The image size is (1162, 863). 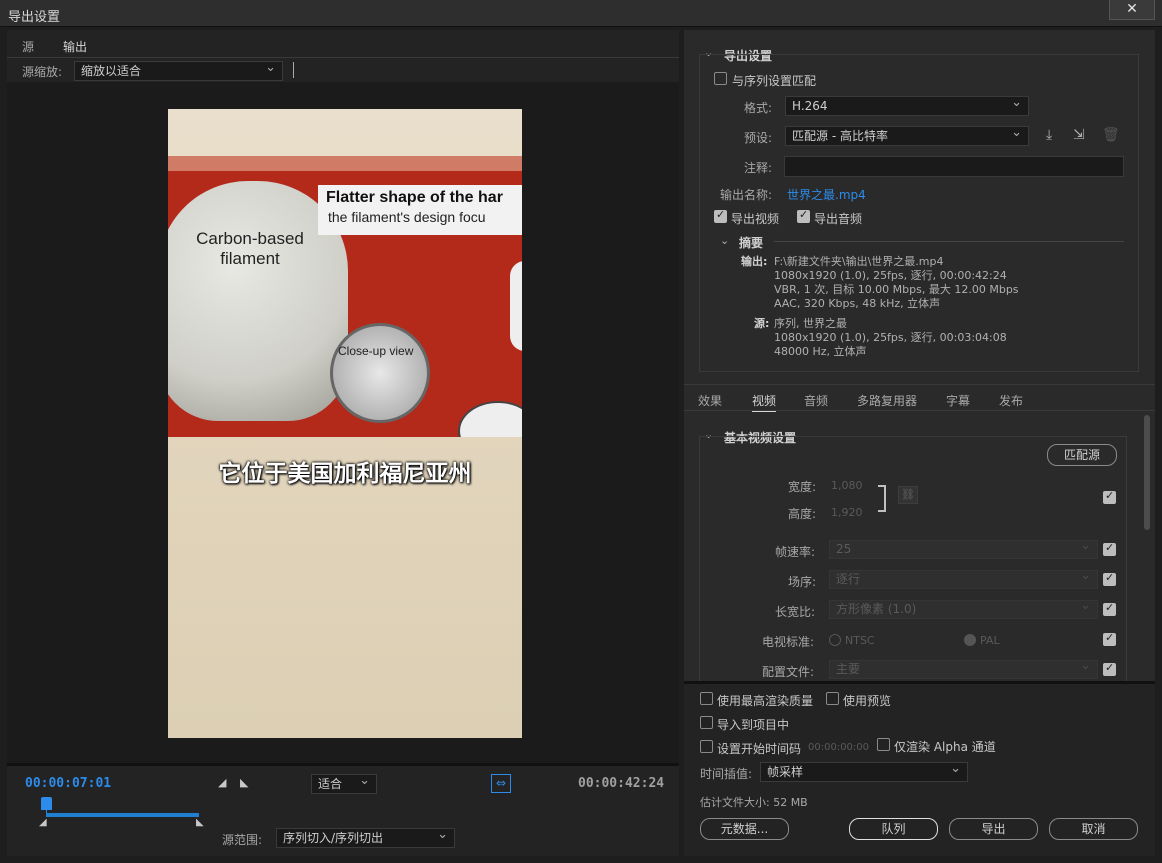 I want to click on source-range-select: 序列切入/序列切出, so click(x=365, y=837).